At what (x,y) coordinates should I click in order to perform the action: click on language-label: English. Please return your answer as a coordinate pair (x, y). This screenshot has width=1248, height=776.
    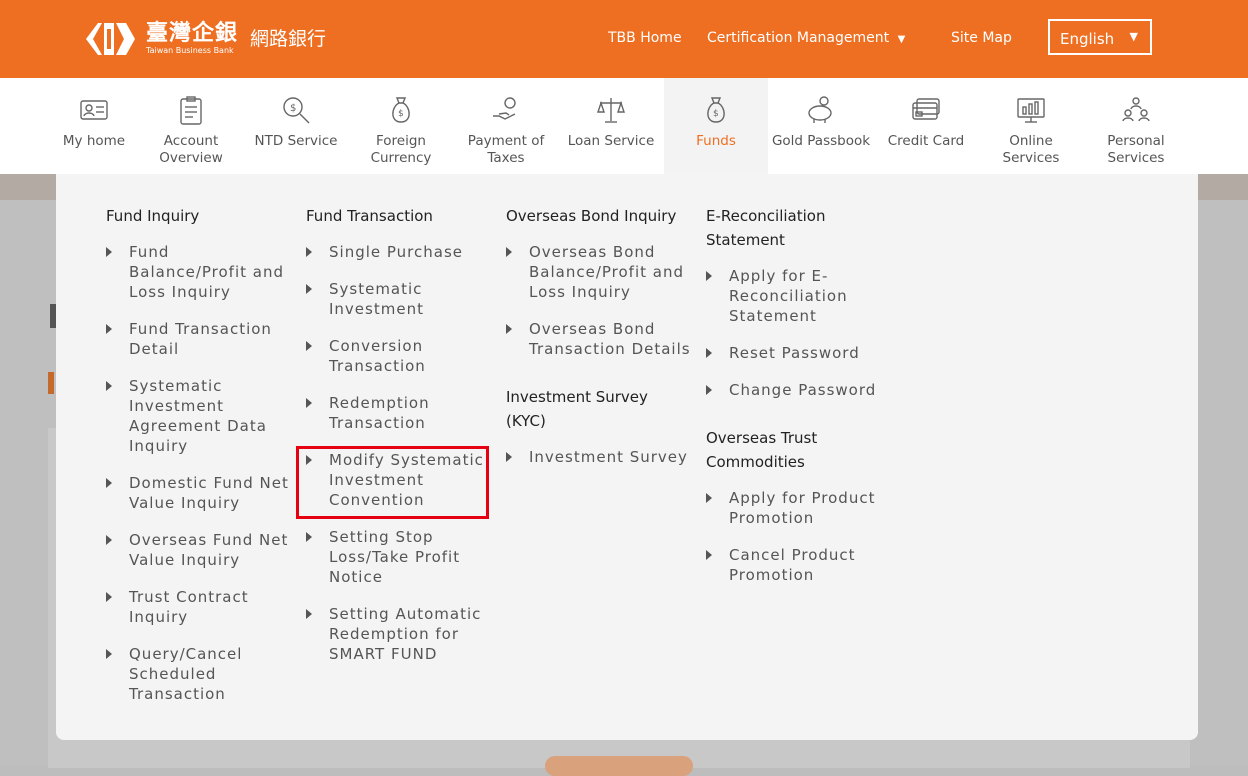
    Looking at the image, I should click on (1087, 39).